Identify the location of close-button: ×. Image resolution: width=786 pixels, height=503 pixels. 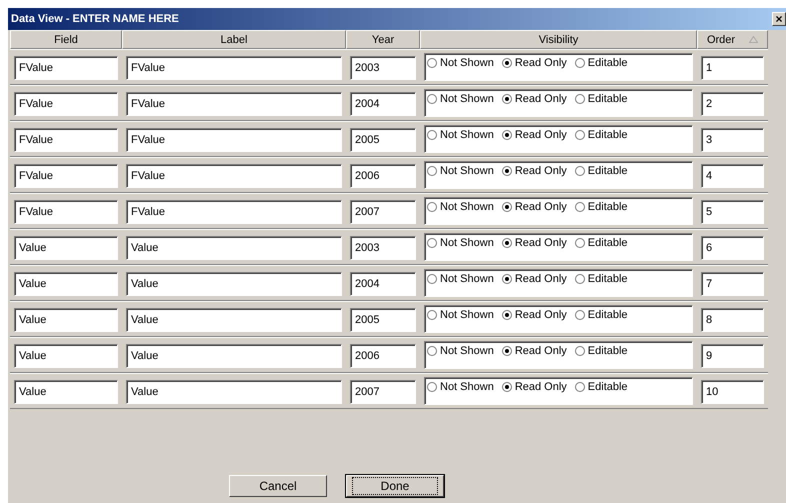
(779, 19).